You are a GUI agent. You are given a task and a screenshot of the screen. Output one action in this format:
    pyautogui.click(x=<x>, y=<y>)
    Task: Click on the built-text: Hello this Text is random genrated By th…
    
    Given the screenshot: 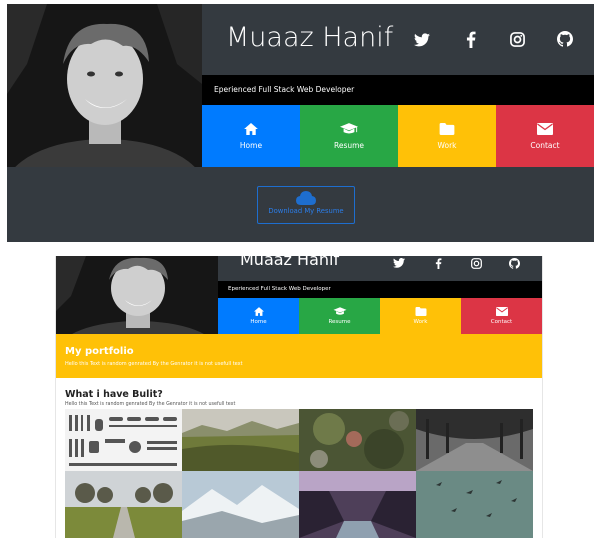 What is the action you would take?
    pyautogui.click(x=150, y=404)
    